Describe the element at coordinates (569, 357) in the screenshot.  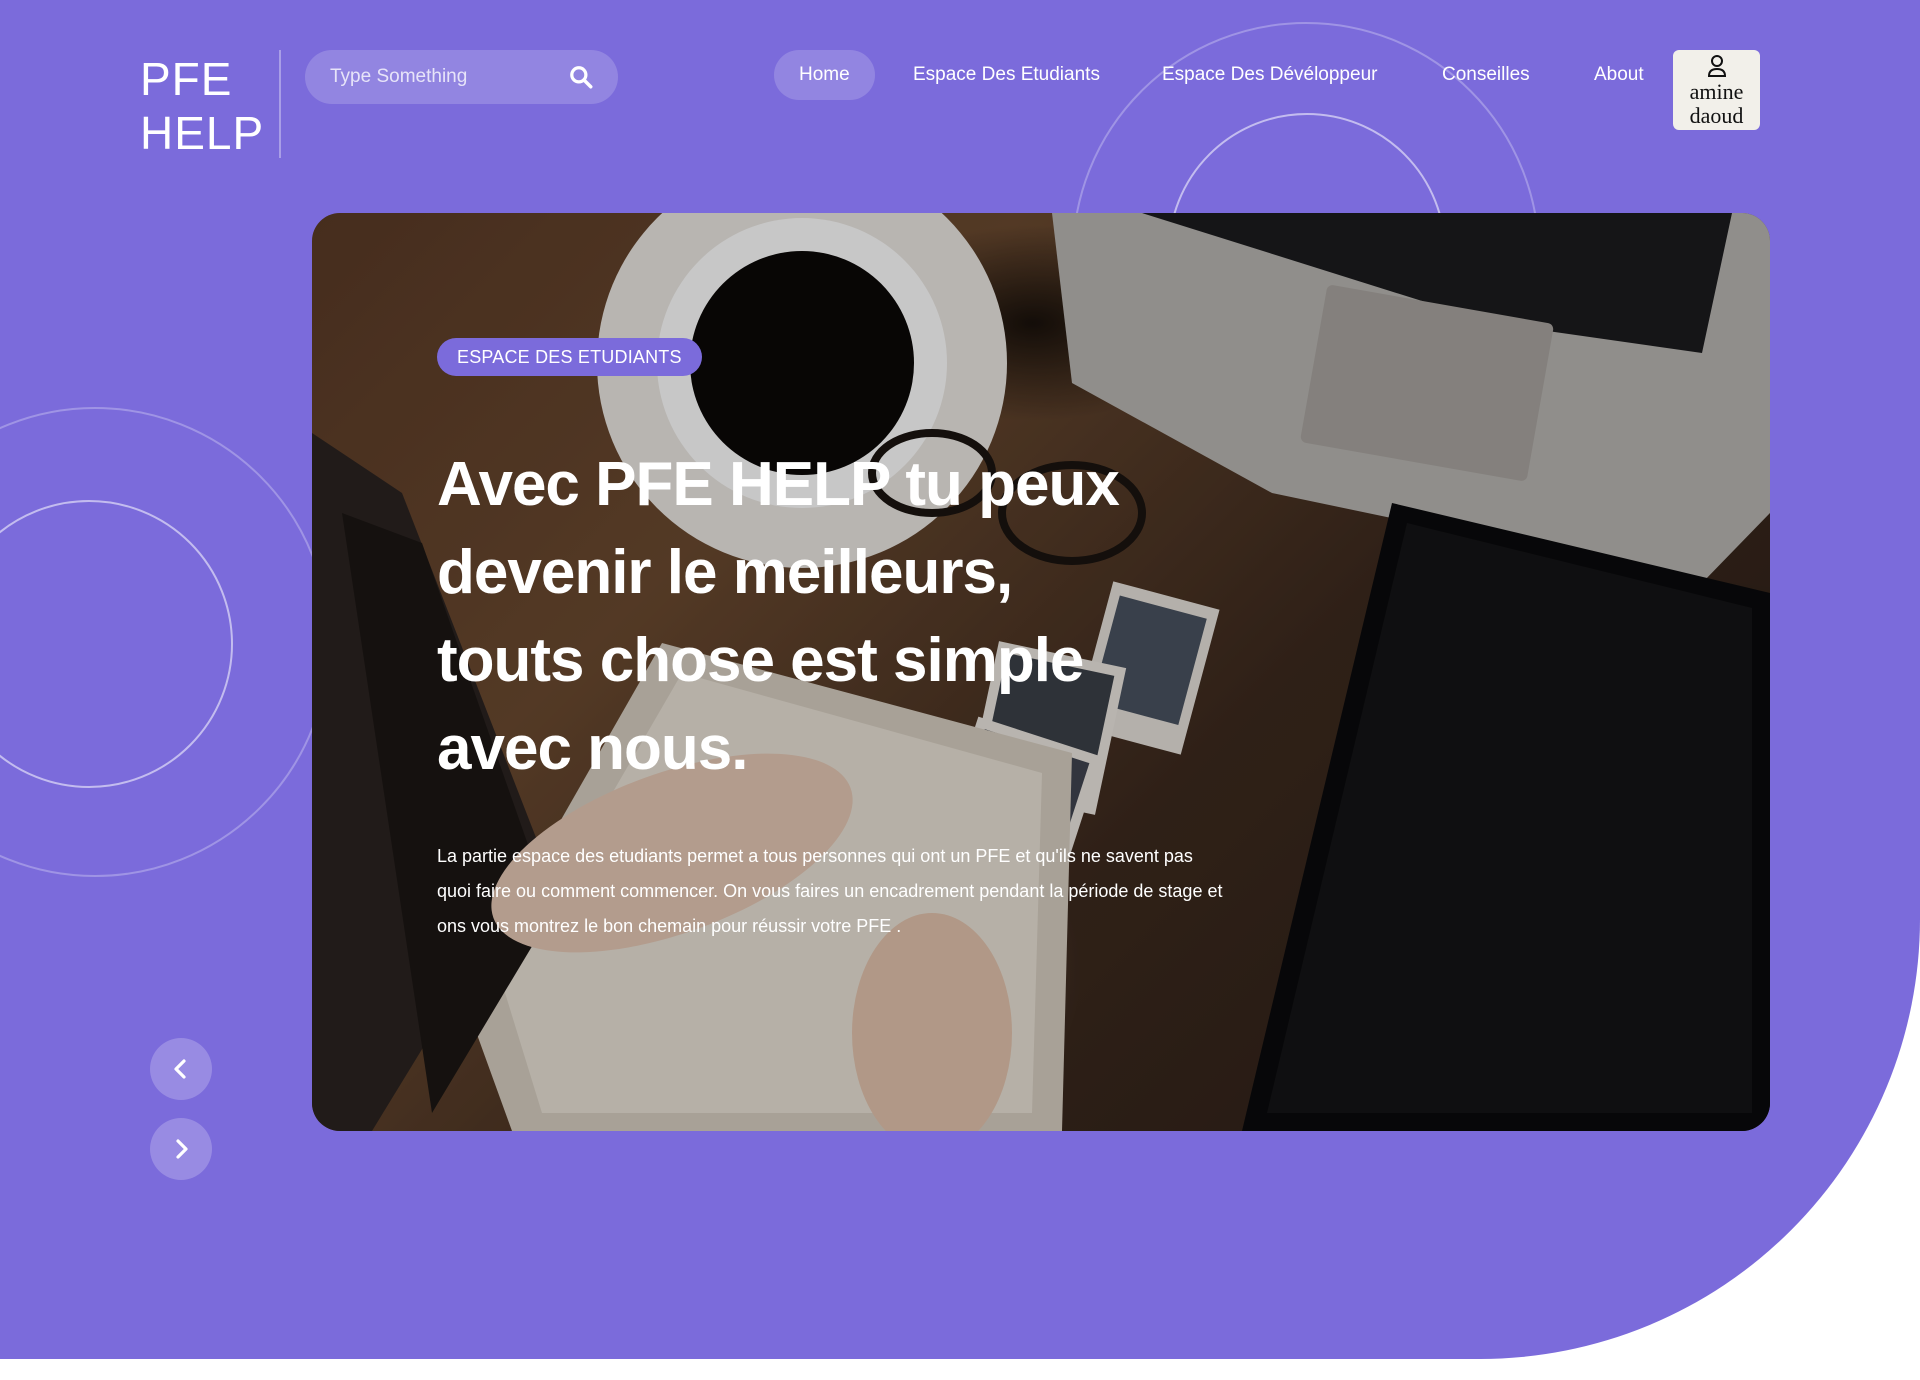
I see `category-tag: ESPACE DES ETUDIANTS` at that location.